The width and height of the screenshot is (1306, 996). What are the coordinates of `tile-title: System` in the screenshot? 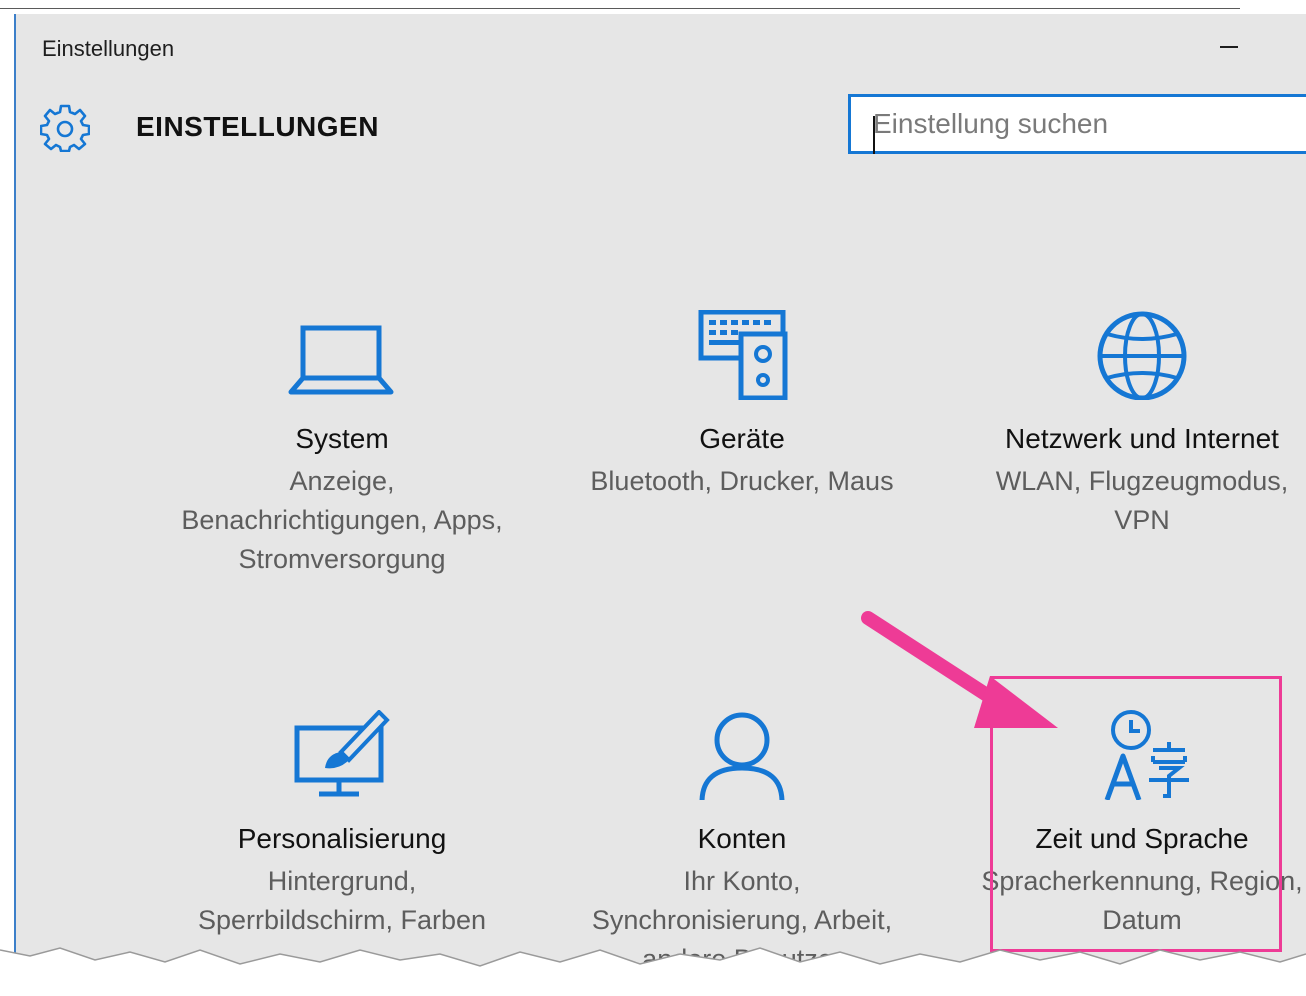 It's located at (342, 438).